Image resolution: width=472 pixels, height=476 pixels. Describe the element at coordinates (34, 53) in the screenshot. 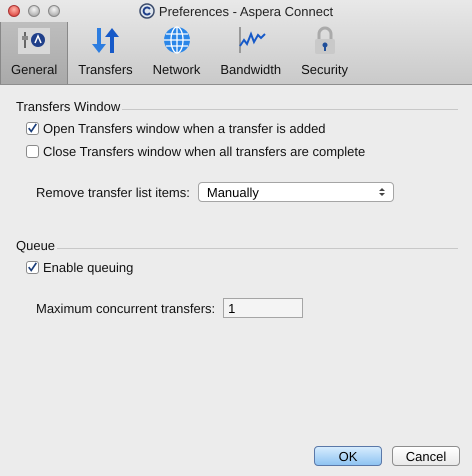

I see `toolbar-tab: General` at that location.